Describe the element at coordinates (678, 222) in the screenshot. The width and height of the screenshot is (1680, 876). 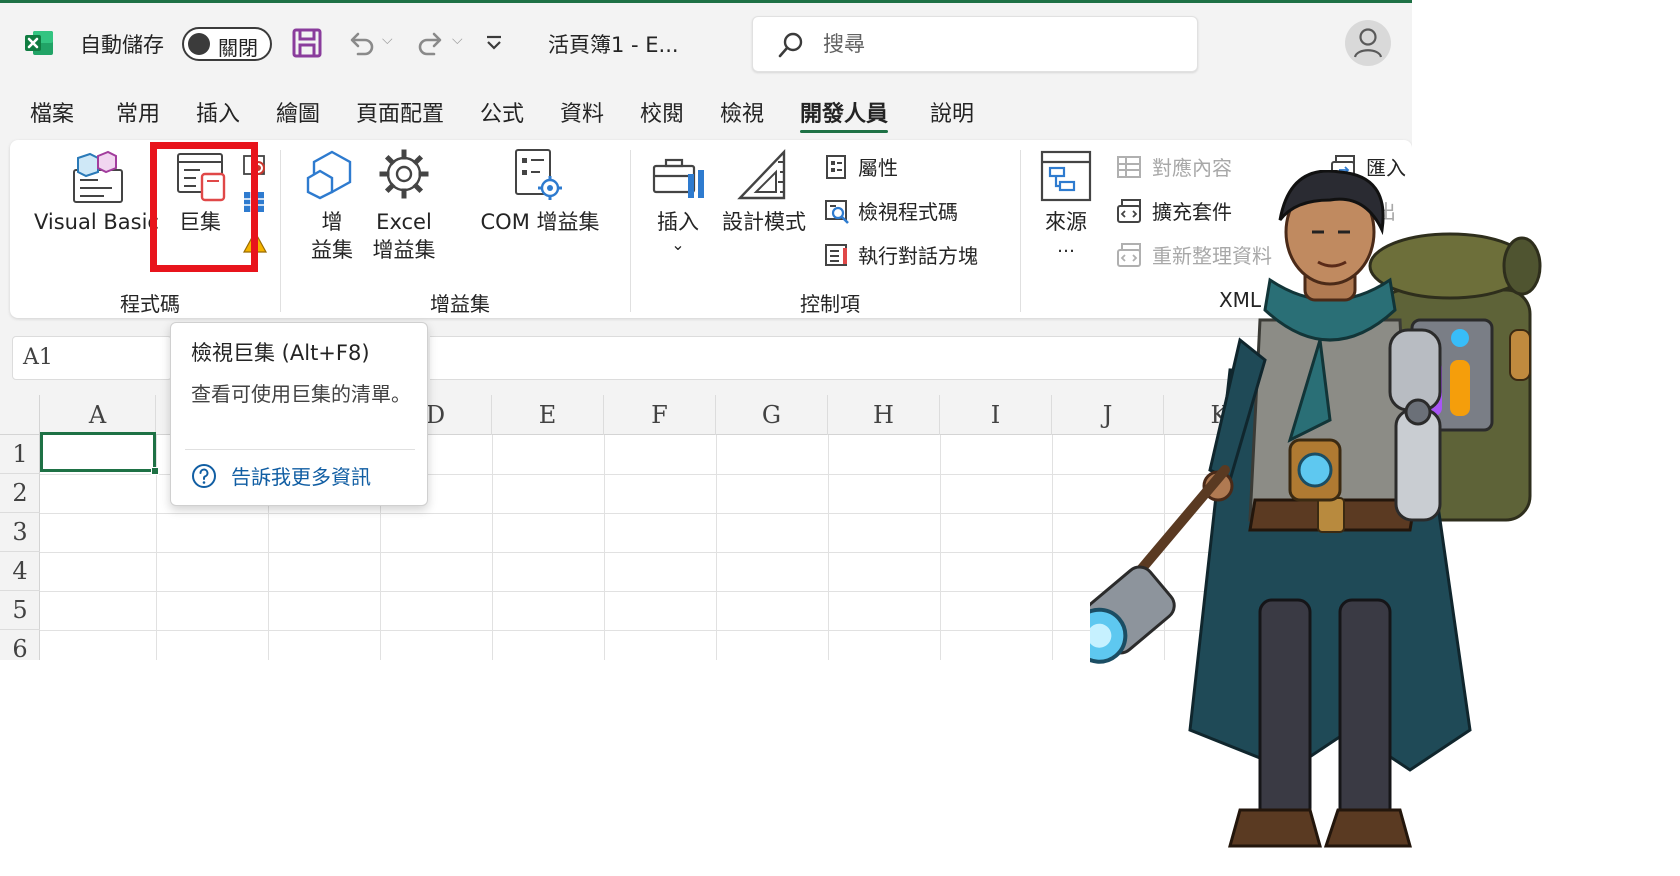
I see `insert-controls-label: 插入` at that location.